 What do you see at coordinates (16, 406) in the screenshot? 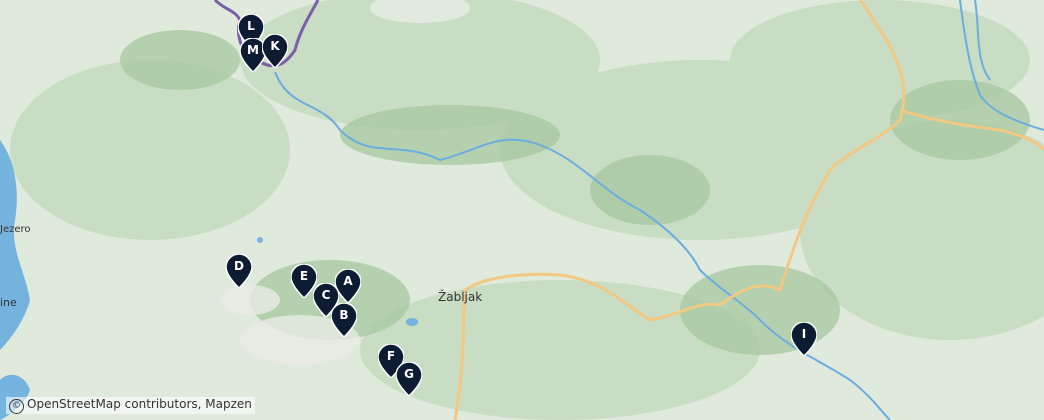
I see `copyright-icon: ©` at bounding box center [16, 406].